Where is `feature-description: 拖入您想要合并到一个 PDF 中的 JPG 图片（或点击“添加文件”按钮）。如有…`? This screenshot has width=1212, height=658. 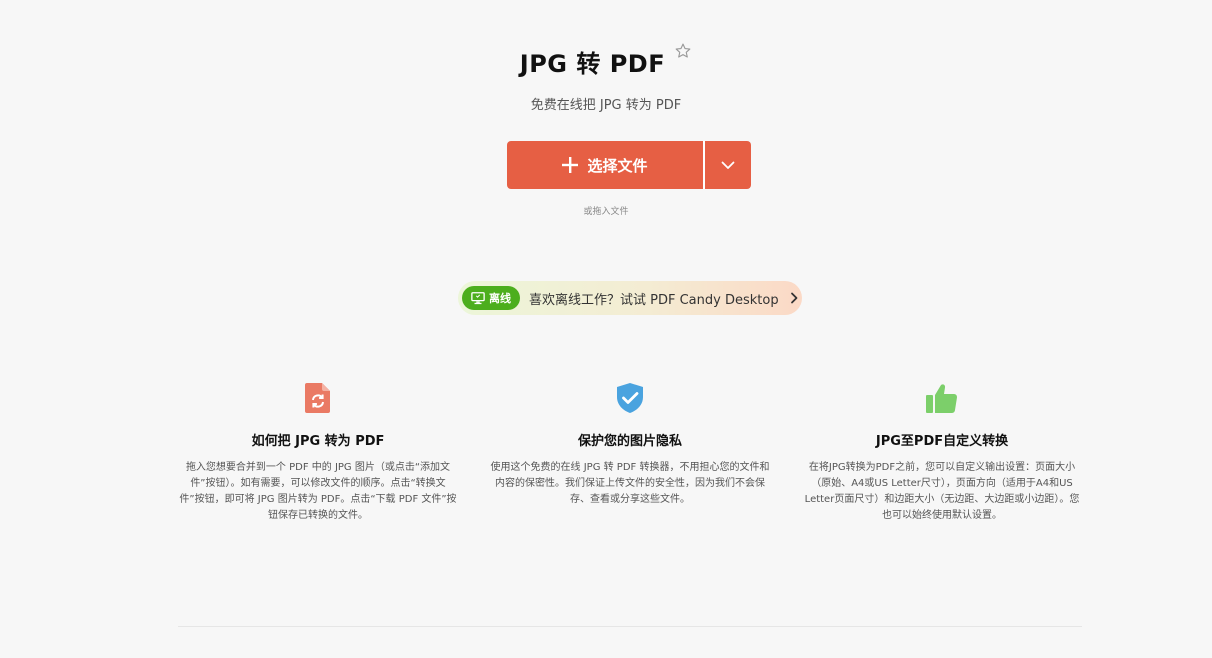
feature-description: 拖入您想要合并到一个 PDF 中的 JPG 图片（或点击“添加文件”按钮）。如有… is located at coordinates (318, 491).